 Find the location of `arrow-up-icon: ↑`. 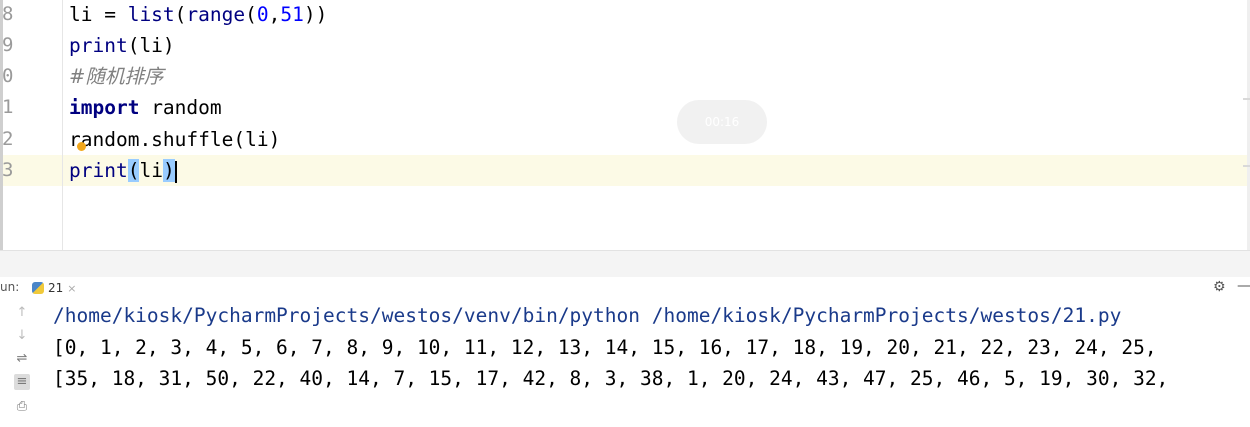

arrow-up-icon: ↑ is located at coordinates (22, 313).